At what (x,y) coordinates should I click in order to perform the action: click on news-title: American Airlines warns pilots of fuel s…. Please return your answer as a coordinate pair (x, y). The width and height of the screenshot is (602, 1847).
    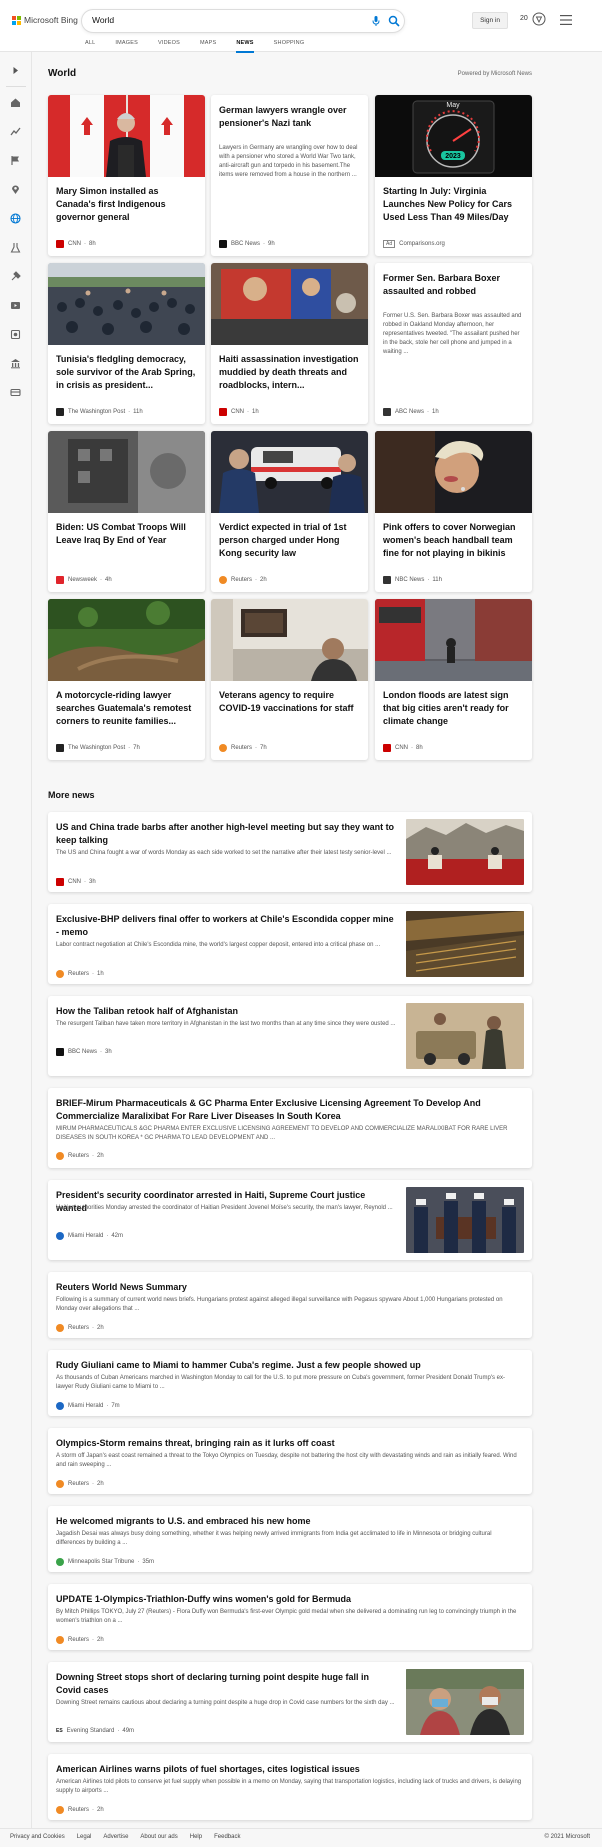
    Looking at the image, I should click on (289, 1769).